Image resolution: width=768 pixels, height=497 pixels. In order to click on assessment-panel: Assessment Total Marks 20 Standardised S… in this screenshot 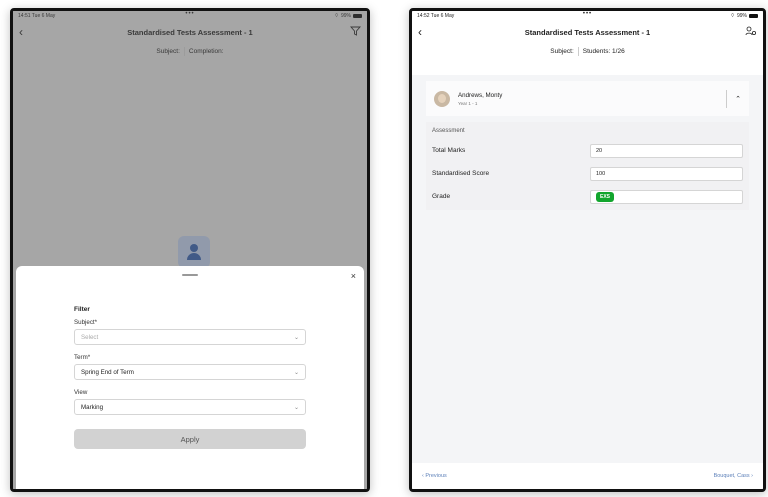, I will do `click(587, 166)`.